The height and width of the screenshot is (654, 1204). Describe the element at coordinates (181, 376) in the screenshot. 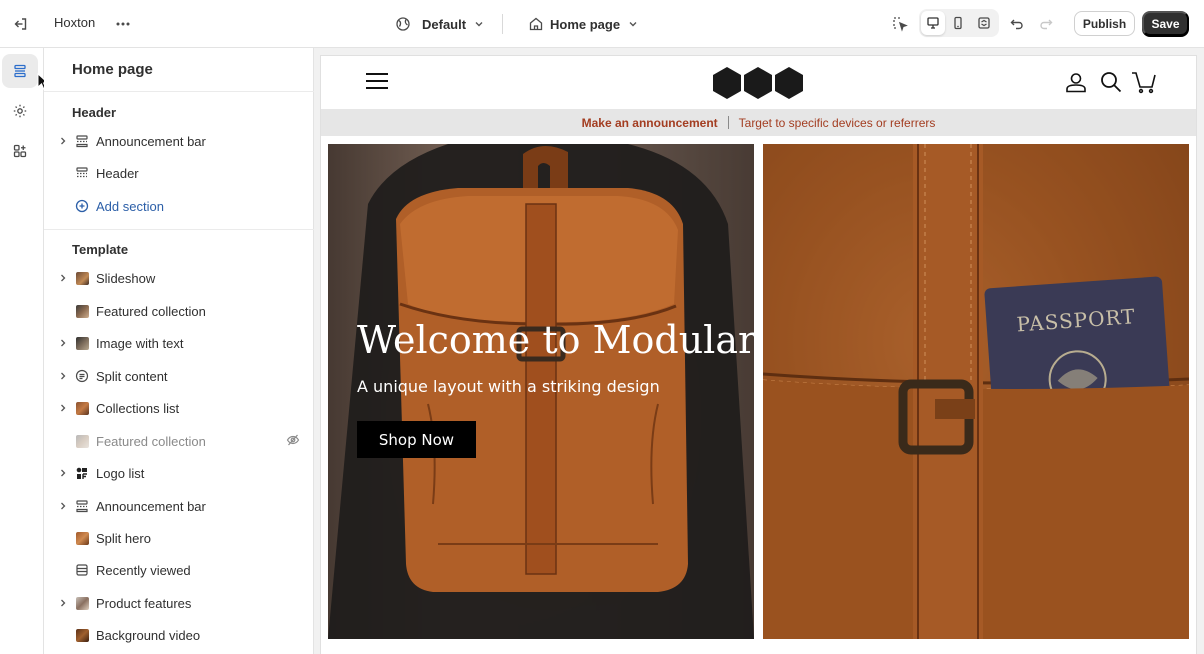

I see `sidebar-item-split-content: Split content` at that location.